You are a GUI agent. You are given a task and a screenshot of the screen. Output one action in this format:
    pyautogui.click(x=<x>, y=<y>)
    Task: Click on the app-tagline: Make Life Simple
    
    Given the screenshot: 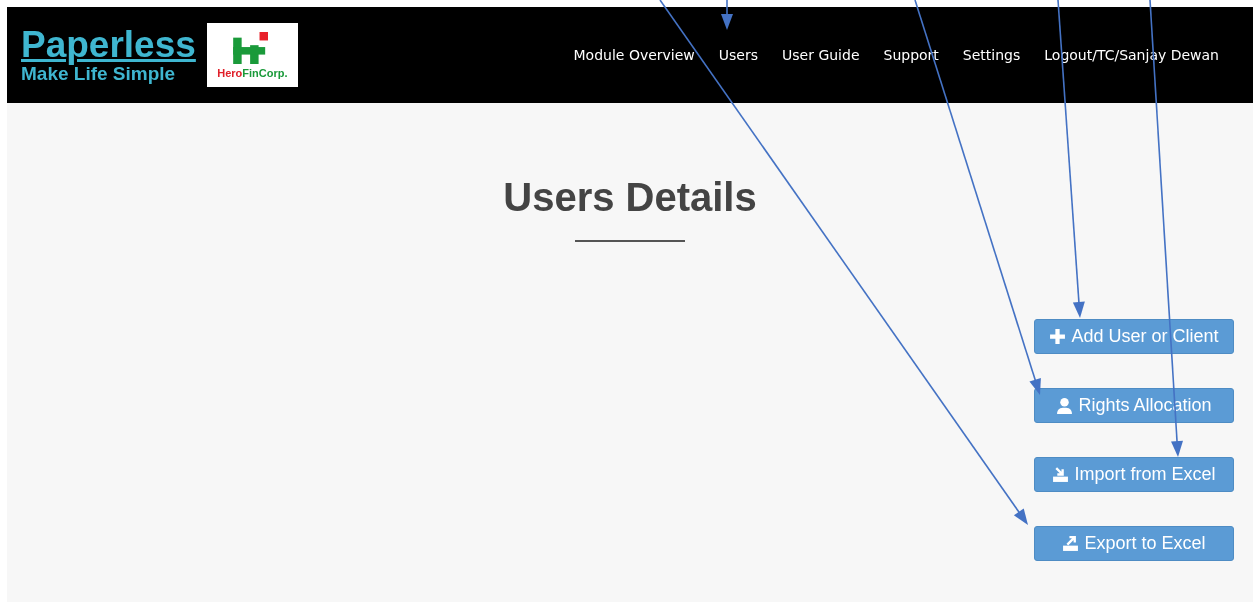 What is the action you would take?
    pyautogui.click(x=98, y=74)
    